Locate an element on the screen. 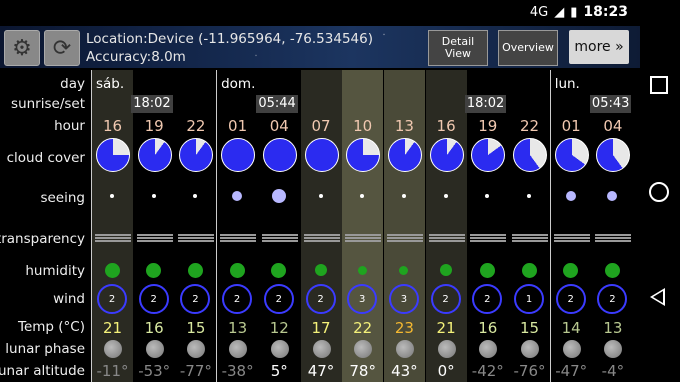  temp-value: 12 is located at coordinates (279, 328).